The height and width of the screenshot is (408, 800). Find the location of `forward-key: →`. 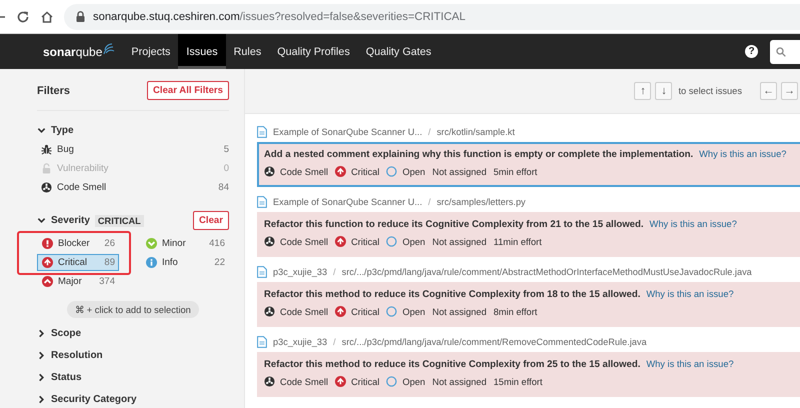

forward-key: → is located at coordinates (789, 91).